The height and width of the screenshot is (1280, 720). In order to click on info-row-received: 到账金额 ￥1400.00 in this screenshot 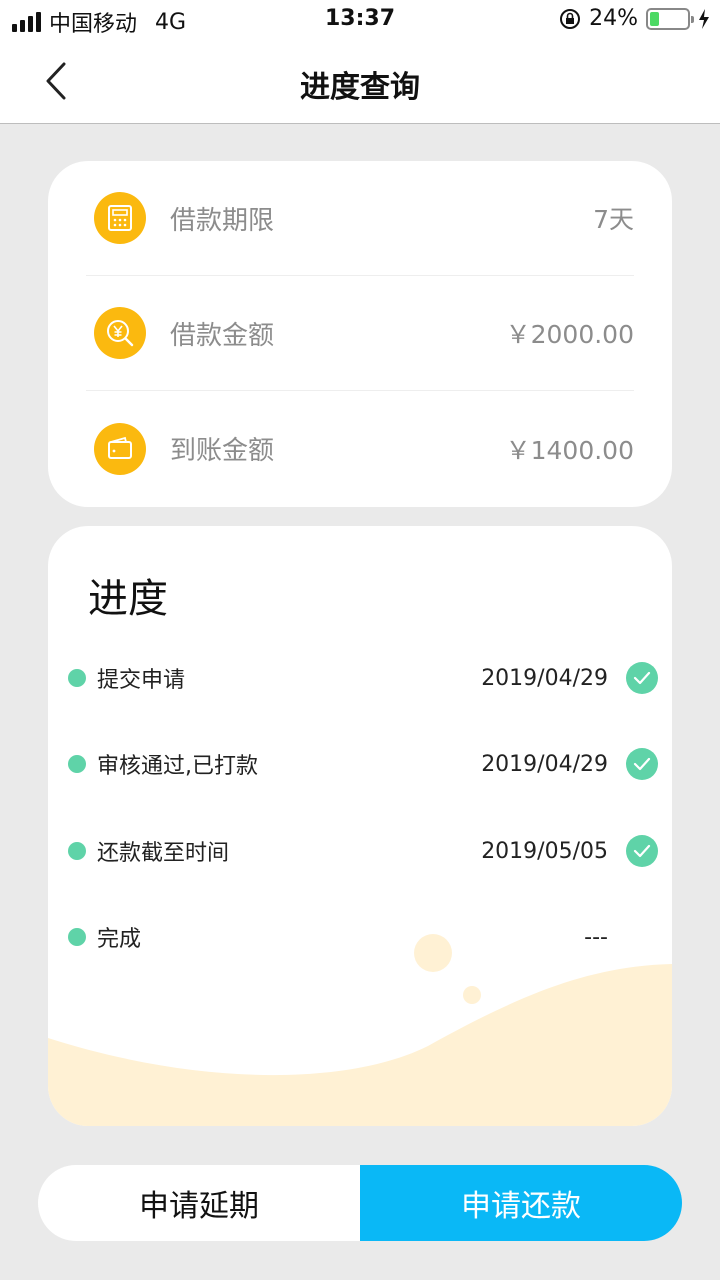, I will do `click(360, 448)`.